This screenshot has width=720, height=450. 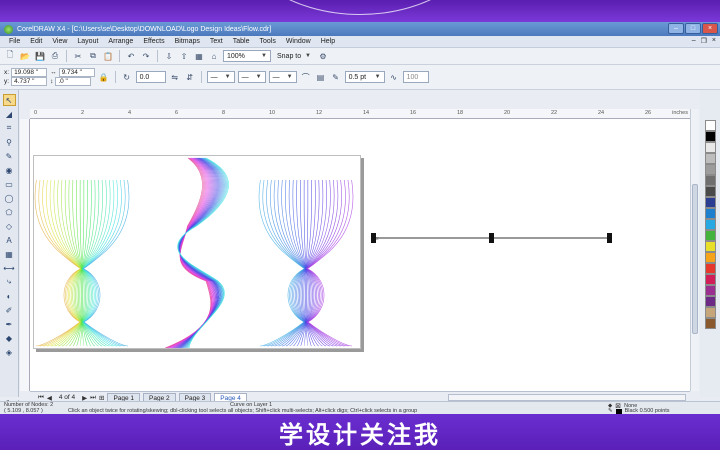 I want to click on smoothing-field: 100, so click(x=415, y=77).